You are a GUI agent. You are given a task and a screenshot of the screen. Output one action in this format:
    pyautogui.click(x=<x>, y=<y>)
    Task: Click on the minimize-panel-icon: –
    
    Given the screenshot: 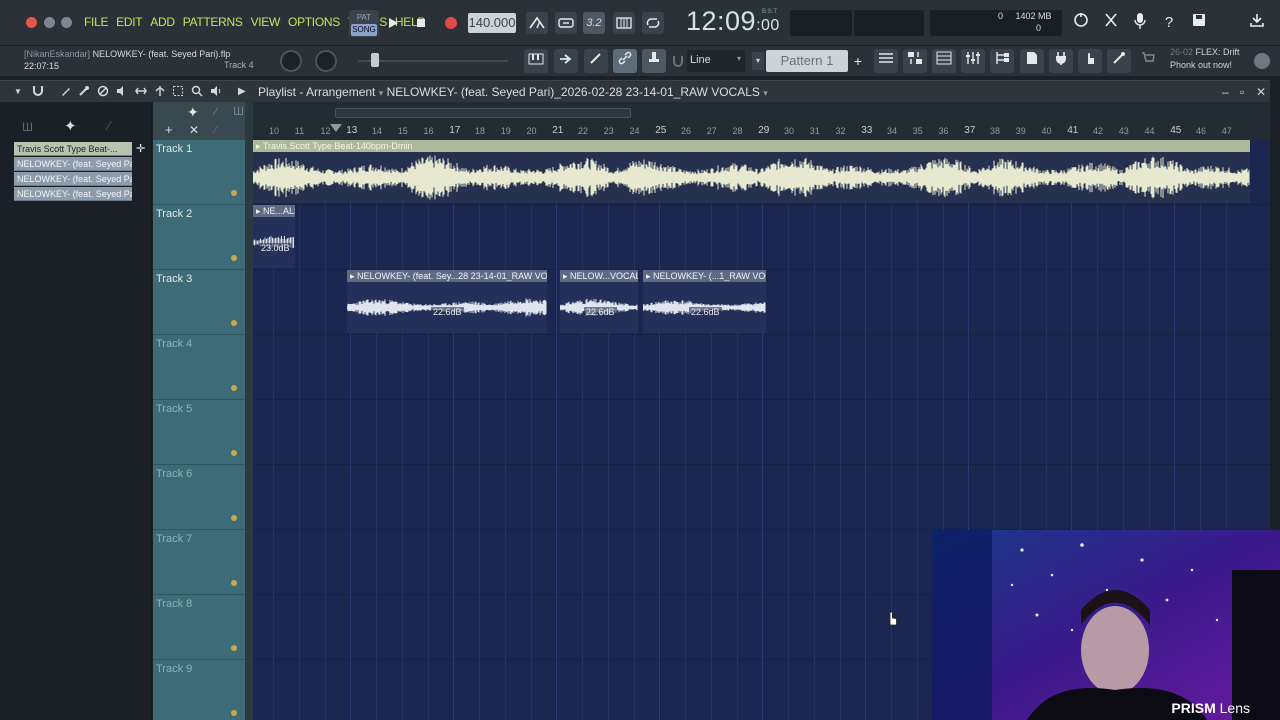 What is the action you would take?
    pyautogui.click(x=1225, y=92)
    